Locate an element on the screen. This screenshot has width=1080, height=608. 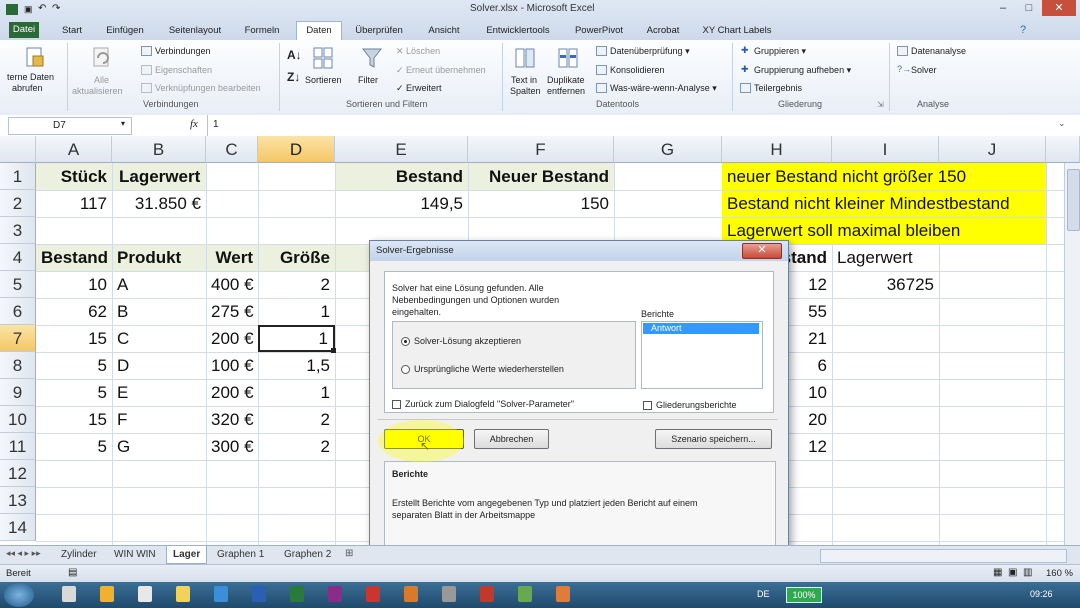
cell-b11: G is located at coordinates (159, 446).